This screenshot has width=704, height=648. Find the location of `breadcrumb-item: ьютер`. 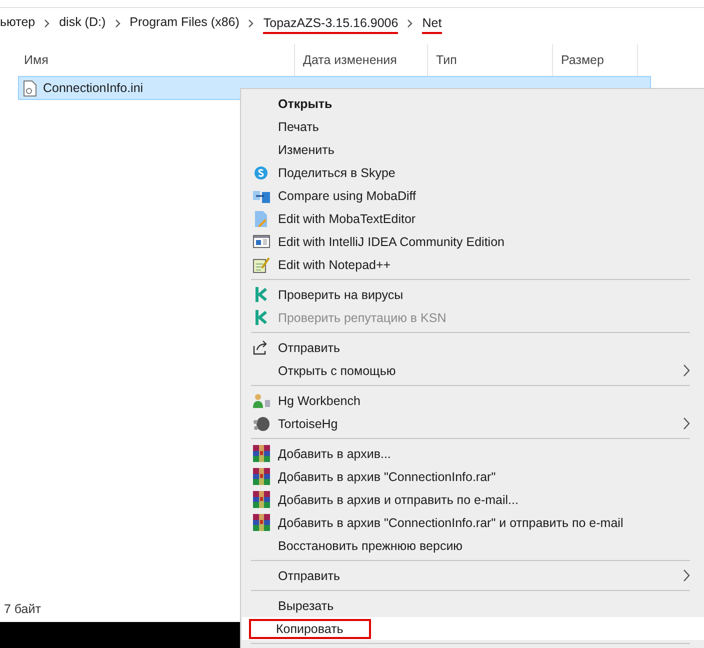

breadcrumb-item: ьютер is located at coordinates (18, 23).